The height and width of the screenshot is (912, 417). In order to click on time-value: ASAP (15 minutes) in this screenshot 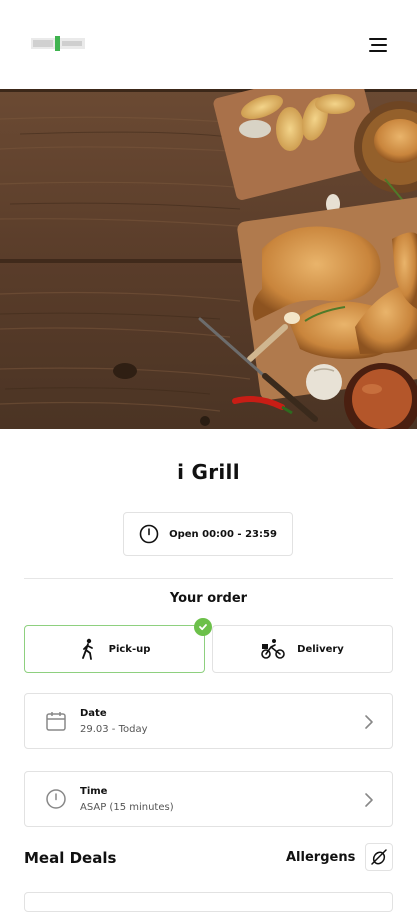, I will do `click(127, 807)`.